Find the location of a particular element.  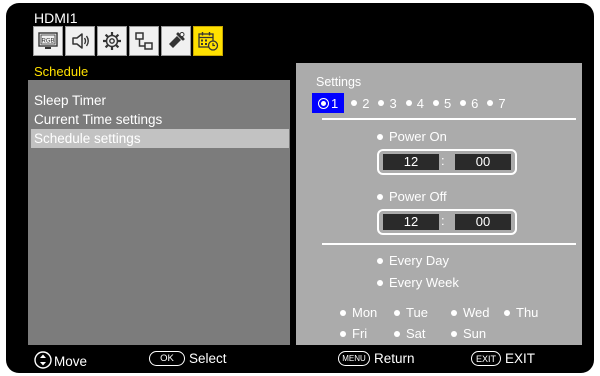

tab-advanced is located at coordinates (176, 41).